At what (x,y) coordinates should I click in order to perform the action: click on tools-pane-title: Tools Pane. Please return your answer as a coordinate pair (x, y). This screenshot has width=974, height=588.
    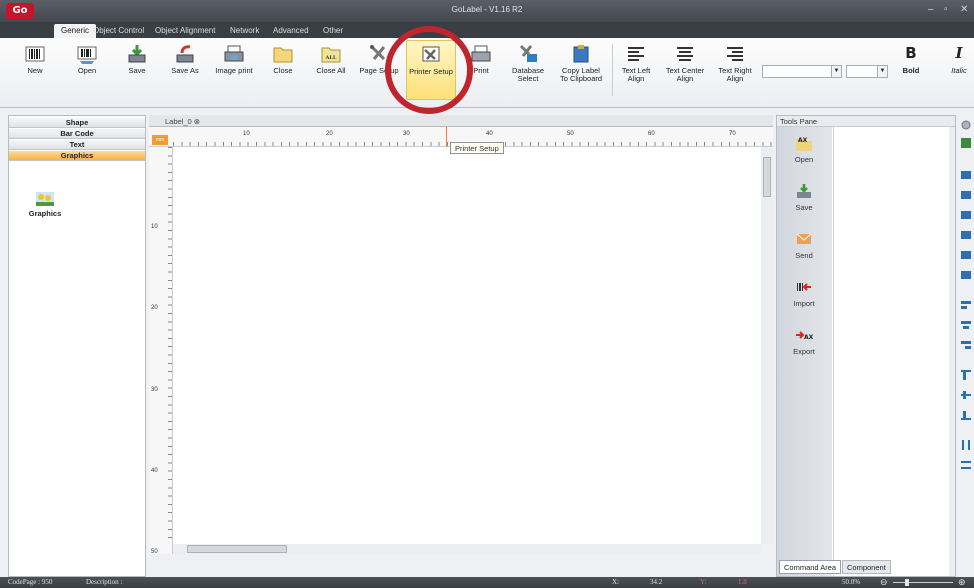
    Looking at the image, I should click on (866, 121).